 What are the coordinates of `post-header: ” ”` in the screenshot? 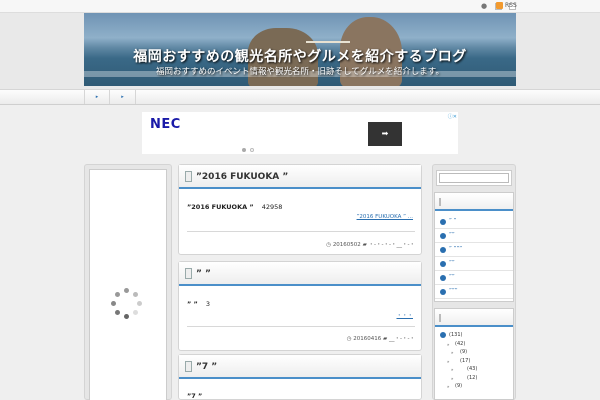 It's located at (300, 274).